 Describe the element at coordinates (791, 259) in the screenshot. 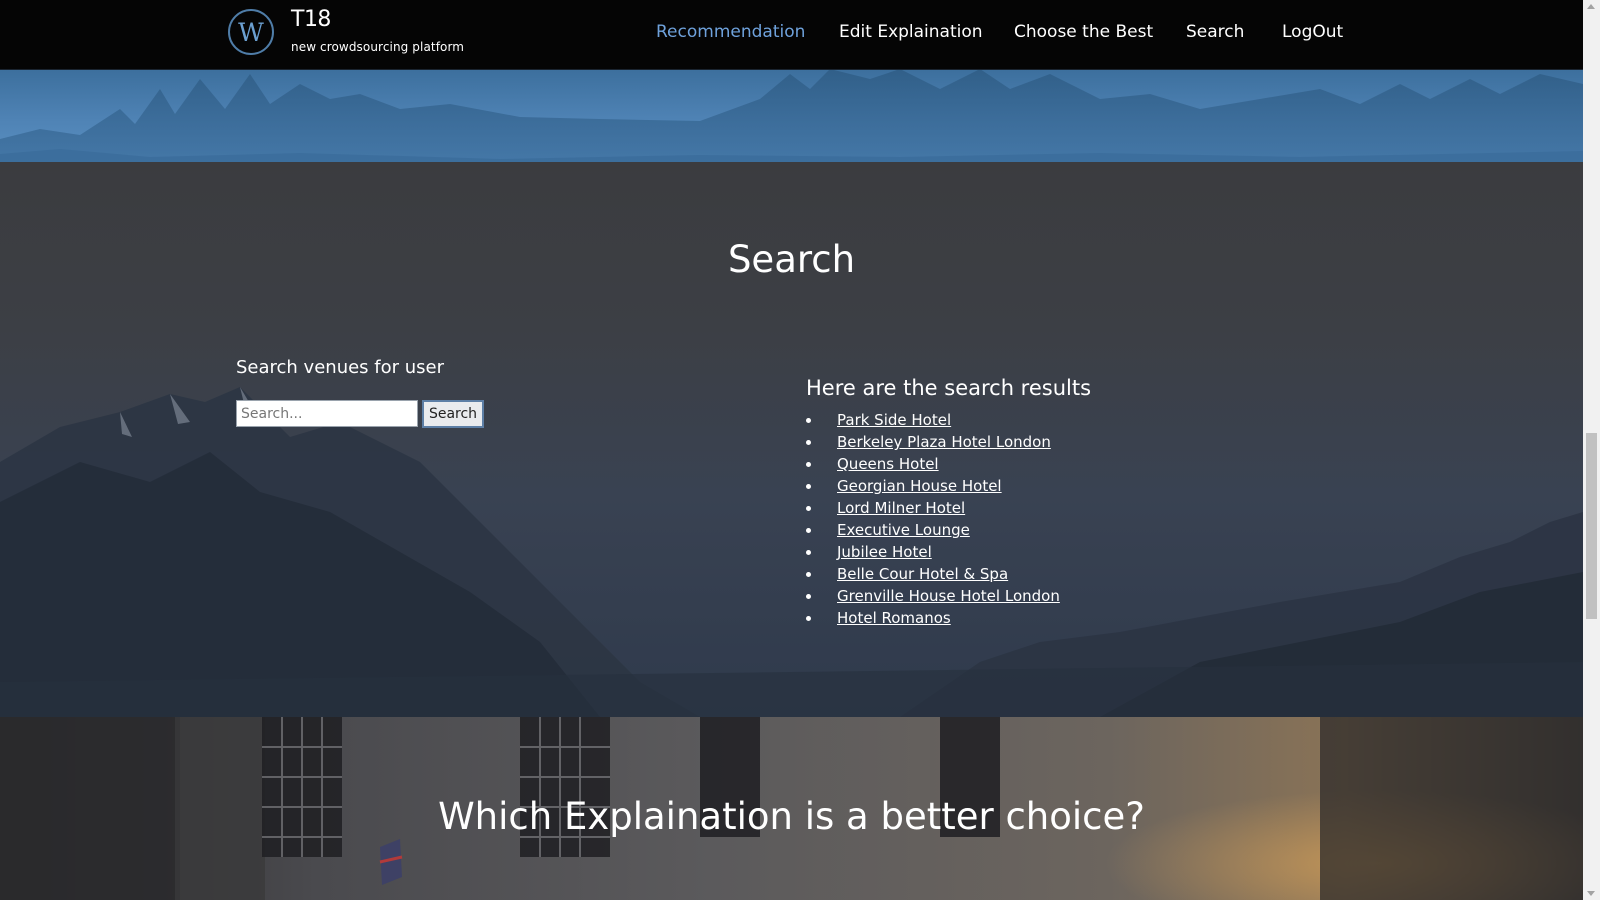

I see `search-section-title: Search` at that location.